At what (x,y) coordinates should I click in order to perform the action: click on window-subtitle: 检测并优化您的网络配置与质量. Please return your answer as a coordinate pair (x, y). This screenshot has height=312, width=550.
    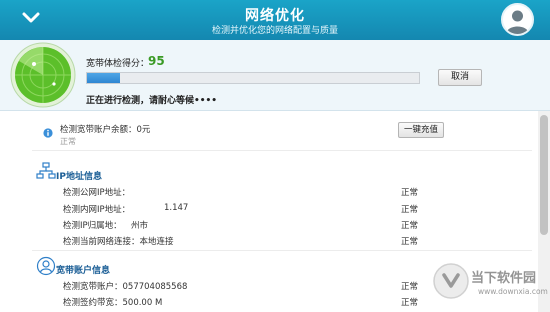
    Looking at the image, I should click on (274, 31).